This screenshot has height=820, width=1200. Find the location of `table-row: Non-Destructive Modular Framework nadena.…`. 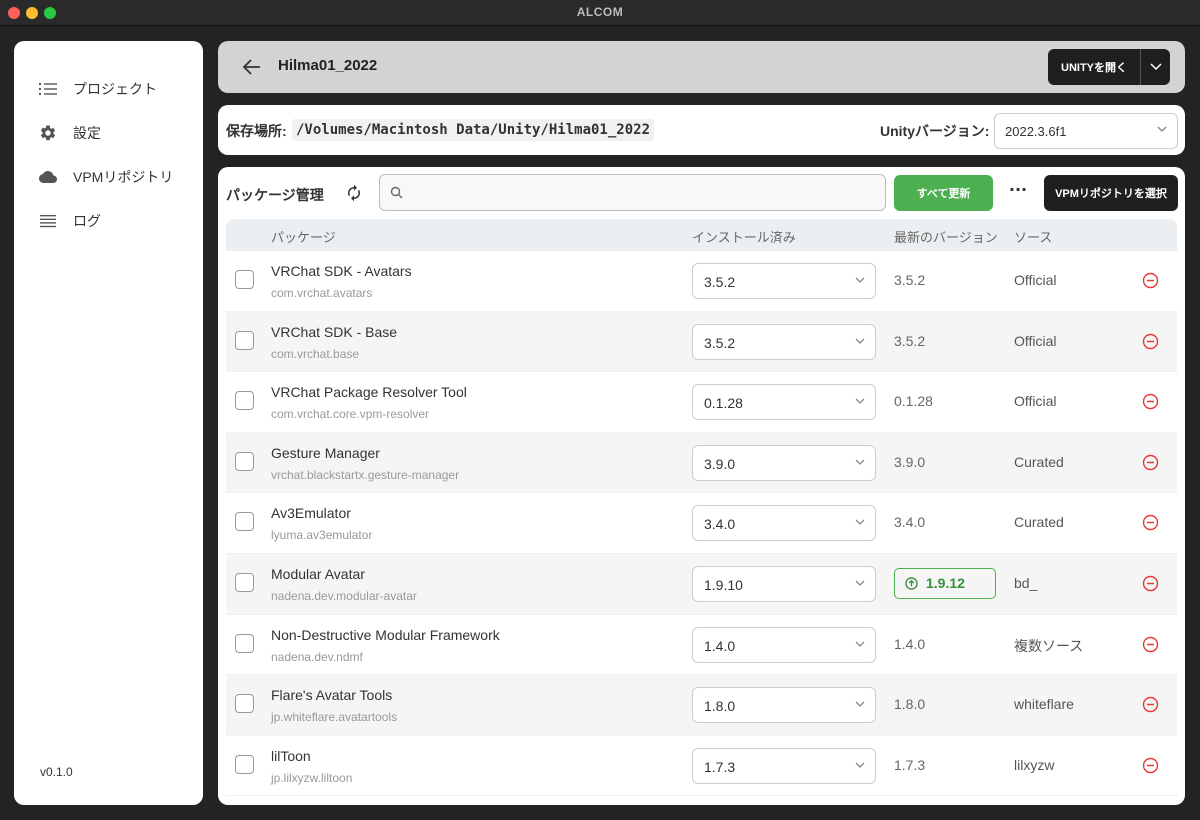

table-row: Non-Destructive Modular Framework nadena.… is located at coordinates (701, 645).